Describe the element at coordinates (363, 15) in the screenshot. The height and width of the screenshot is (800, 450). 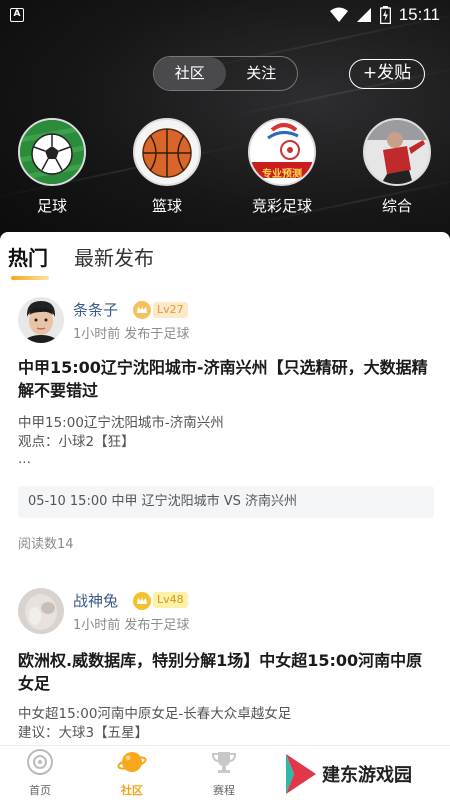
I see `signal-icon` at that location.